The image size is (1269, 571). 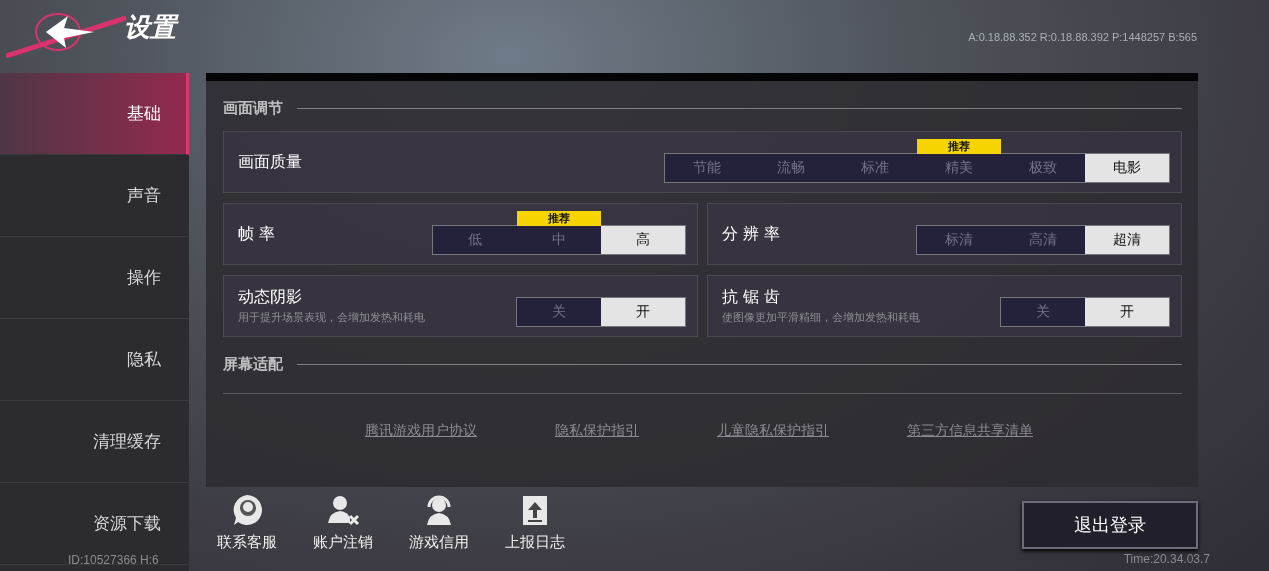 What do you see at coordinates (270, 297) in the screenshot?
I see `setting-label: 动态阴影` at bounding box center [270, 297].